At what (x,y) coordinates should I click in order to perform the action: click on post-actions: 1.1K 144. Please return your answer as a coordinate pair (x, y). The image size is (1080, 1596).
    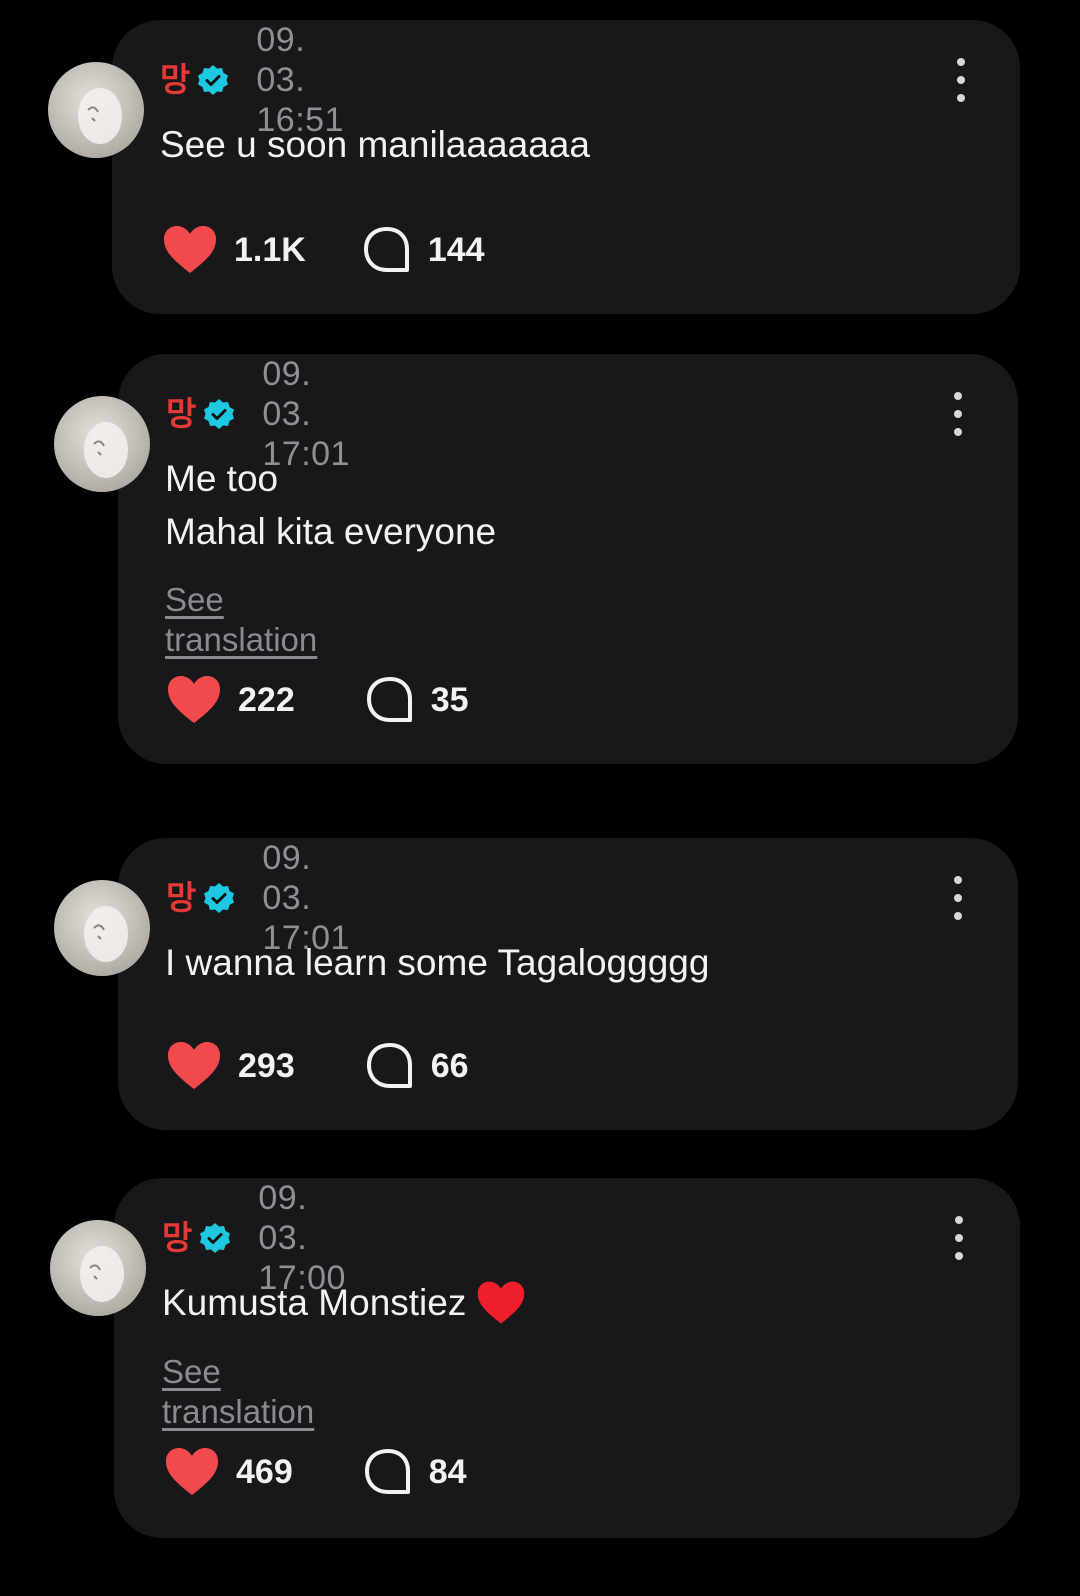
    Looking at the image, I should click on (323, 250).